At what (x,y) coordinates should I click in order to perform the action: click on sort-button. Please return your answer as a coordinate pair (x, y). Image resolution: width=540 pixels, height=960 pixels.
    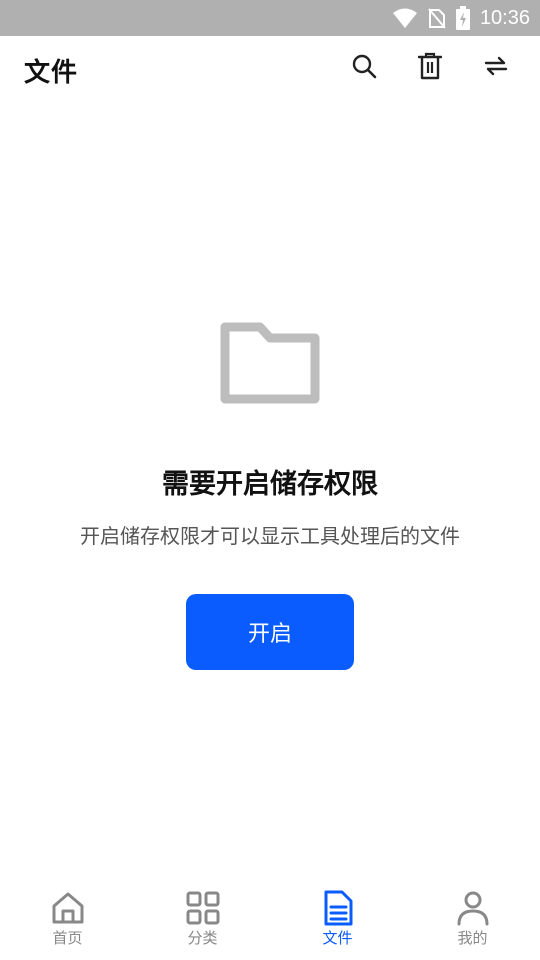
    Looking at the image, I should click on (496, 68).